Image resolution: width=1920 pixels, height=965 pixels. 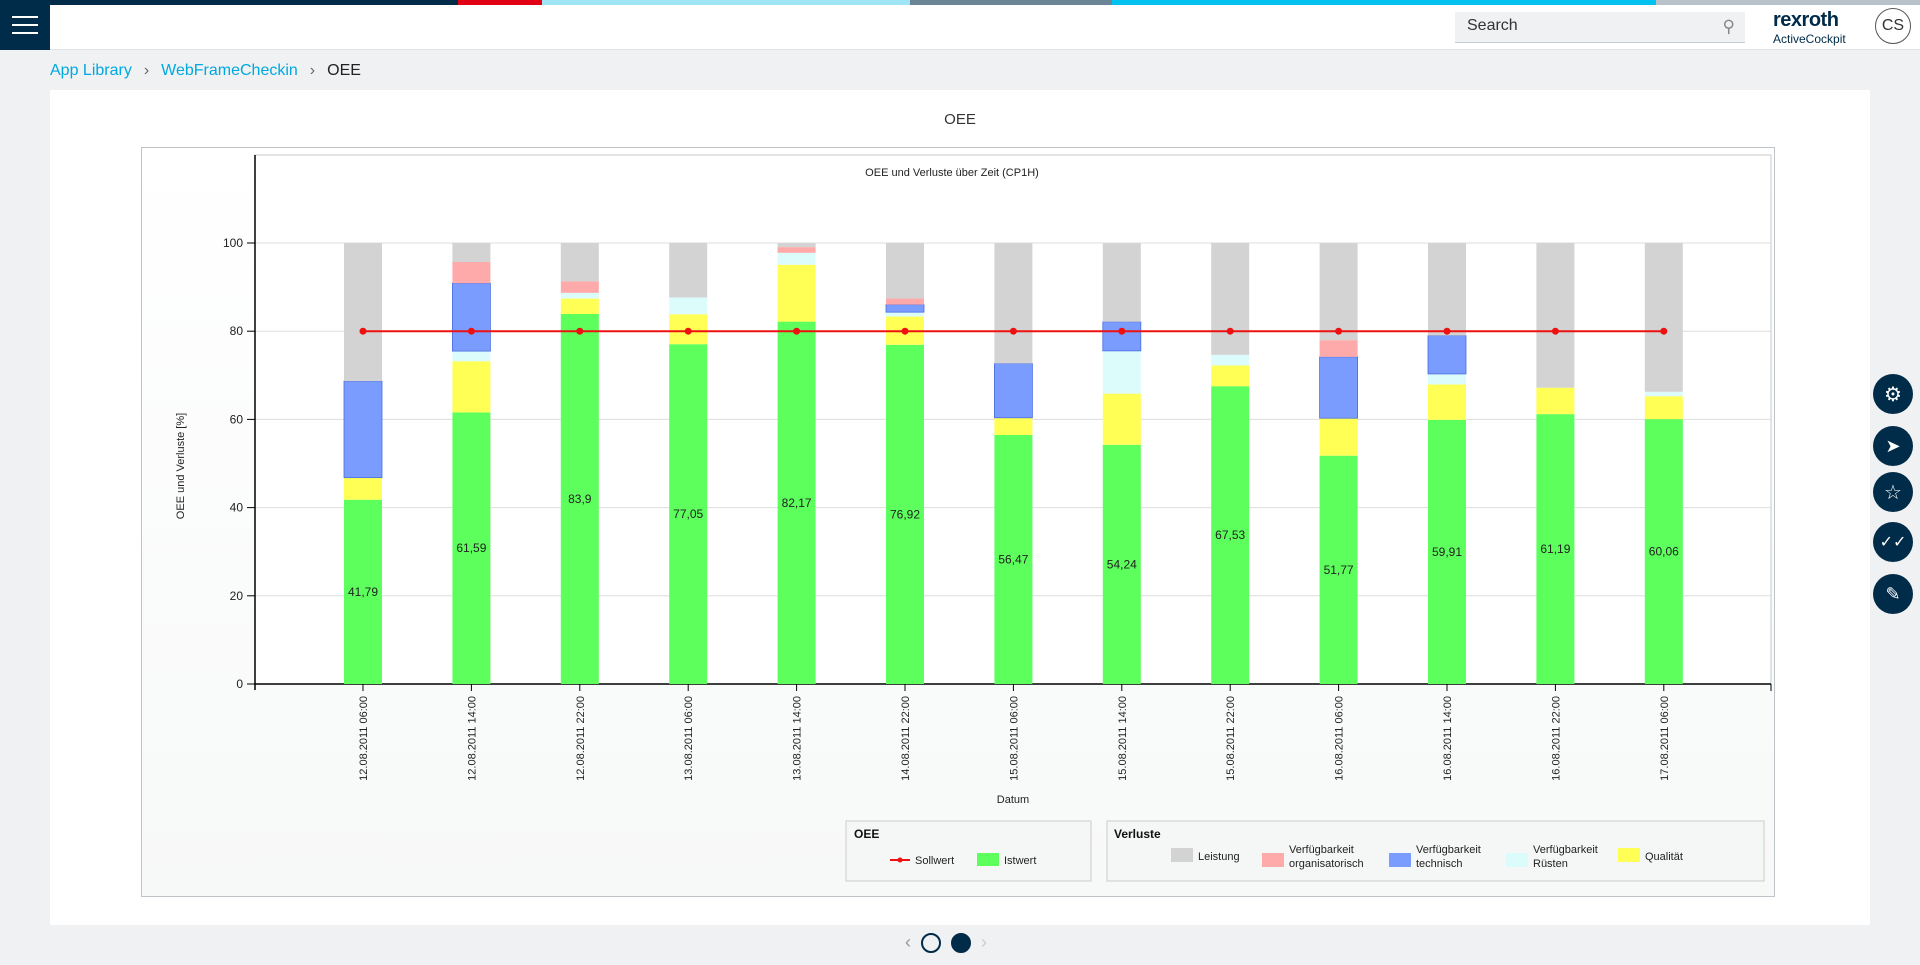 What do you see at coordinates (581, 738) in the screenshot?
I see `x-tick-label: 12.08.2011 22:00` at bounding box center [581, 738].